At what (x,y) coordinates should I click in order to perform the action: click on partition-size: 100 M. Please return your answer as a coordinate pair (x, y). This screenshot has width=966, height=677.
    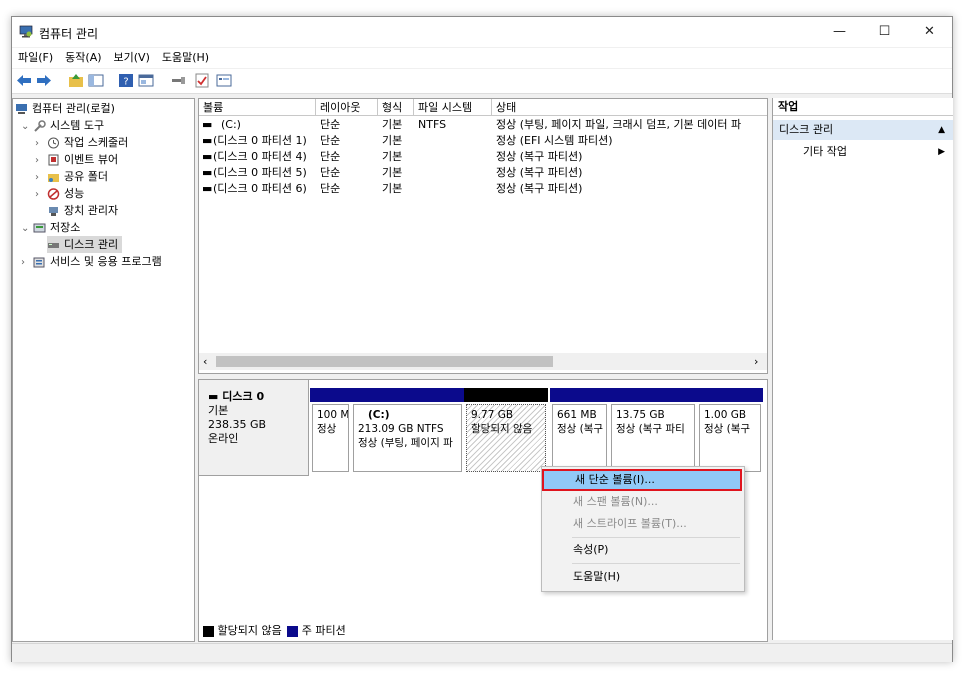
    Looking at the image, I should click on (333, 415).